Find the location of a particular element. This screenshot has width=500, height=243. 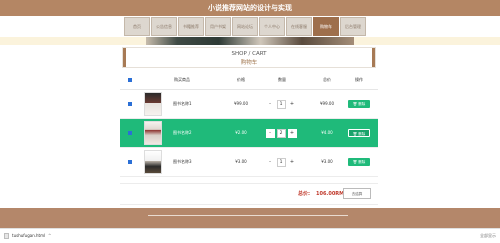

nav-forum: 网站论坛 is located at coordinates (245, 26).